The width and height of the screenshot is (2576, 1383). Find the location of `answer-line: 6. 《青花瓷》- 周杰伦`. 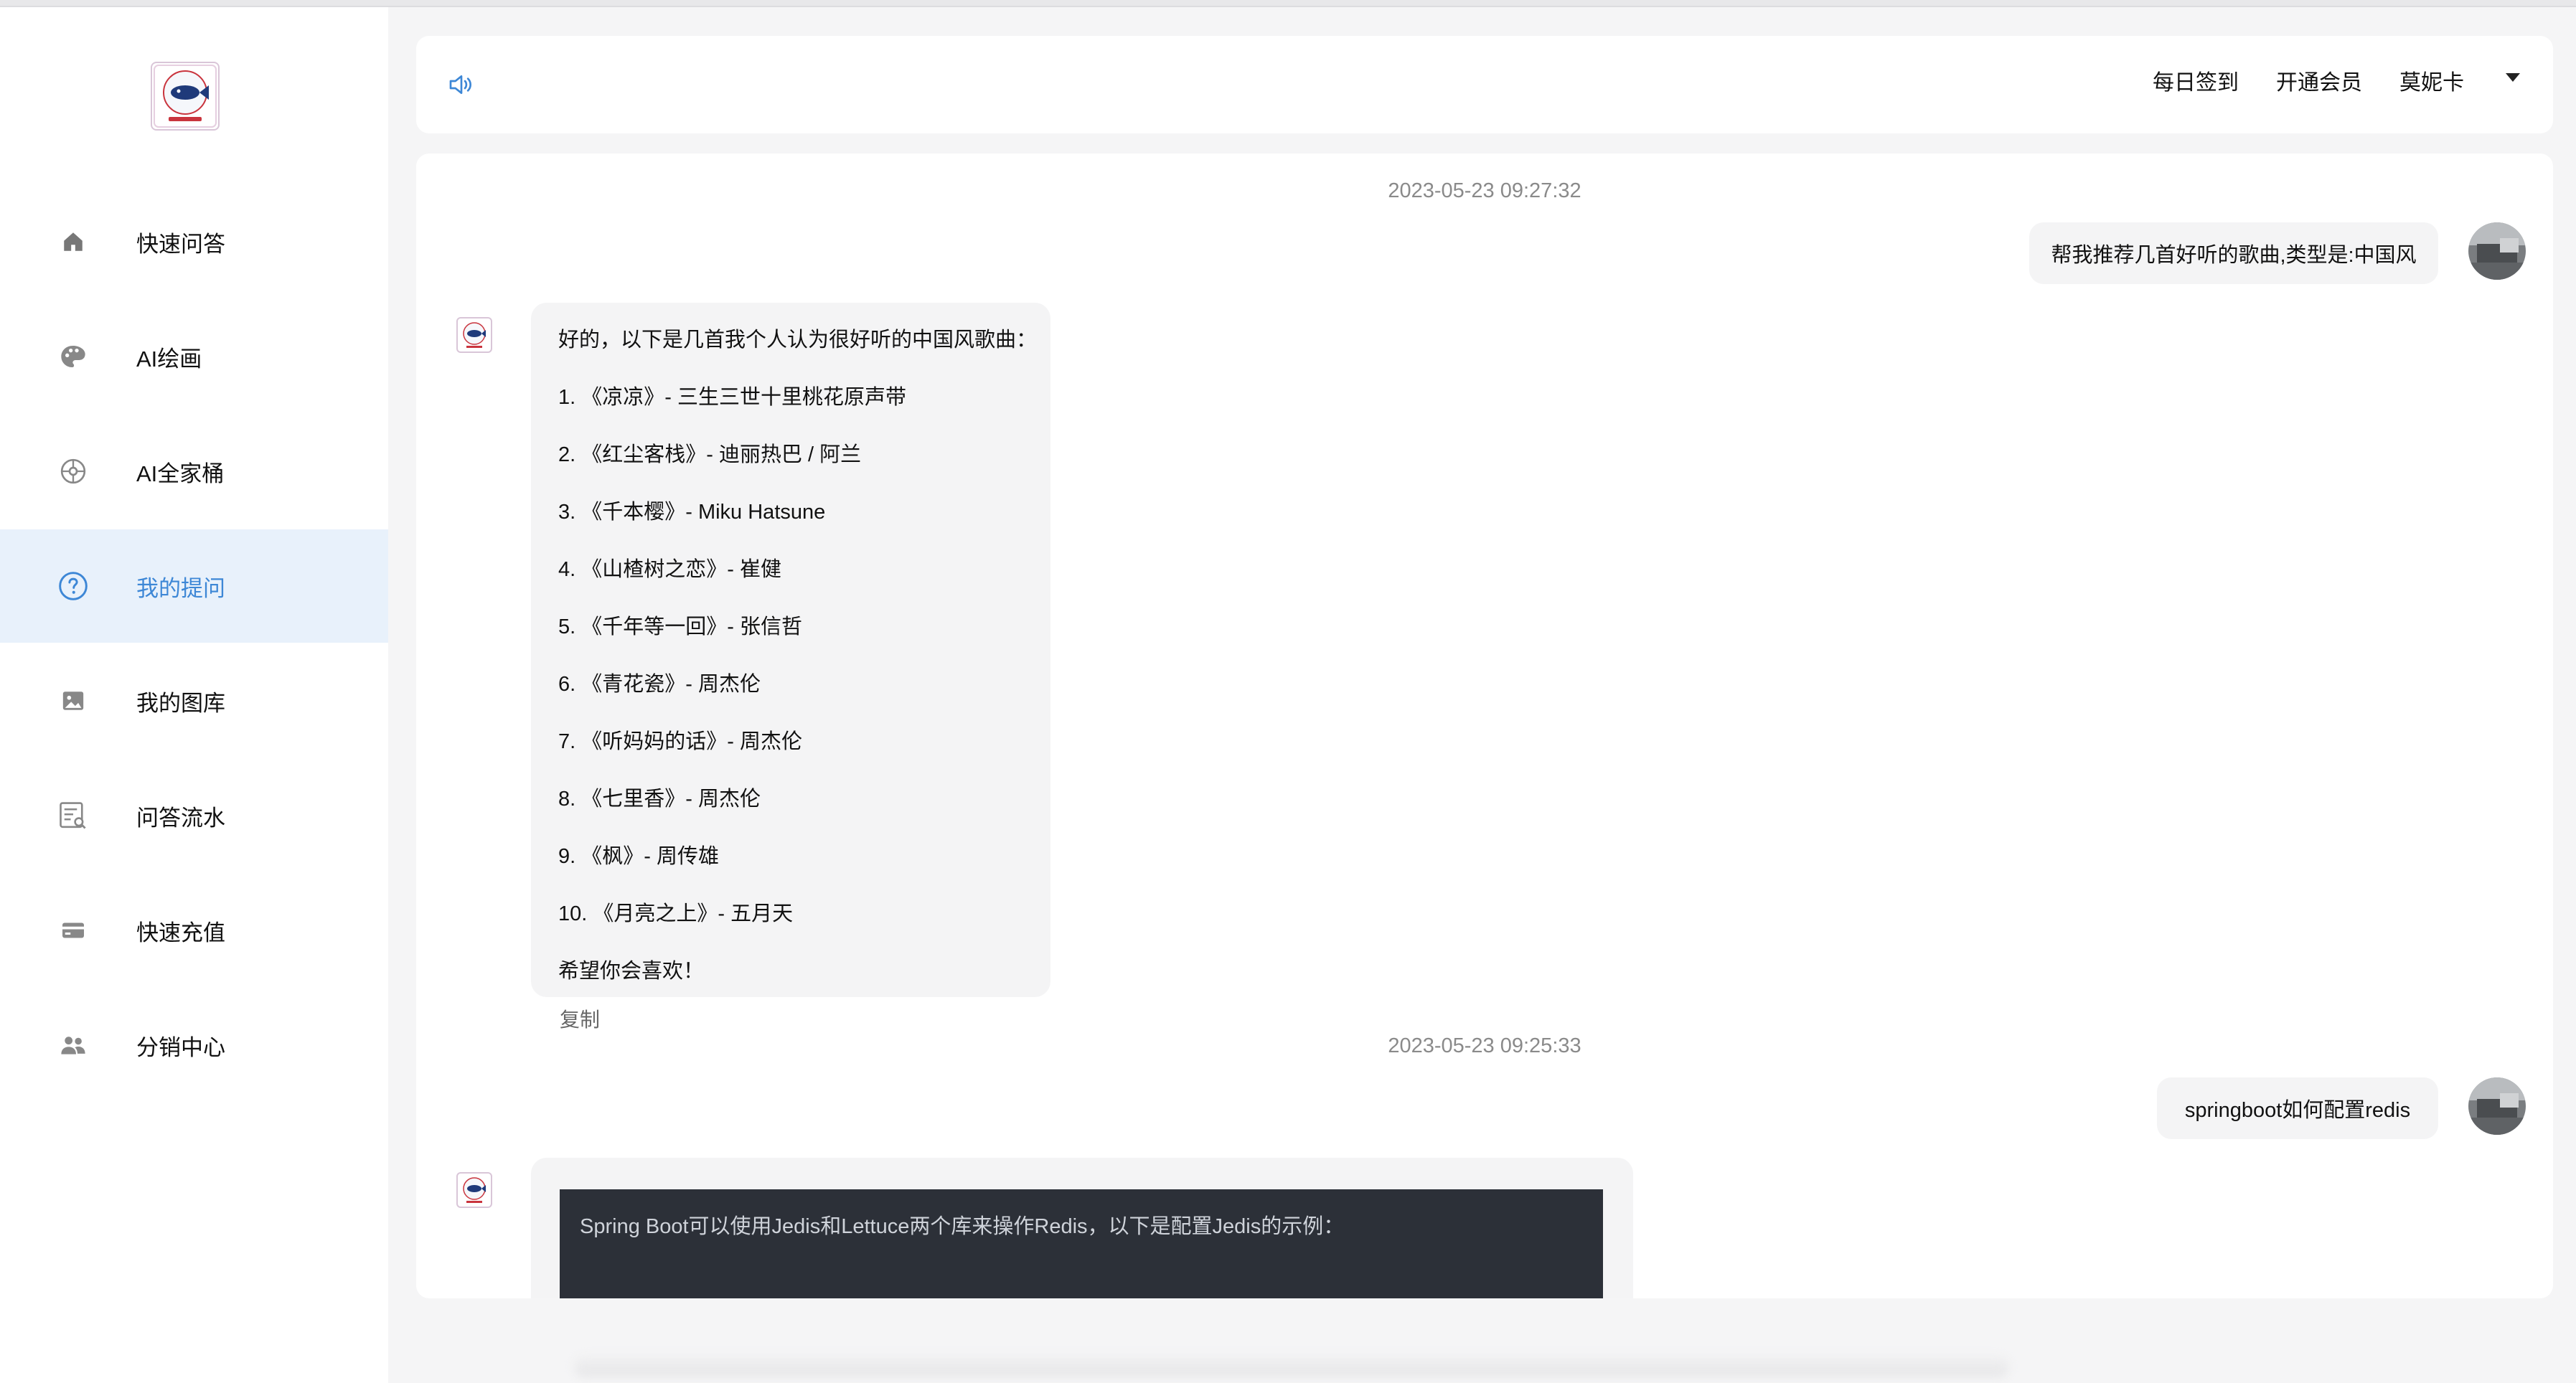

answer-line: 6. 《青花瓷》- 周杰伦 is located at coordinates (659, 684).